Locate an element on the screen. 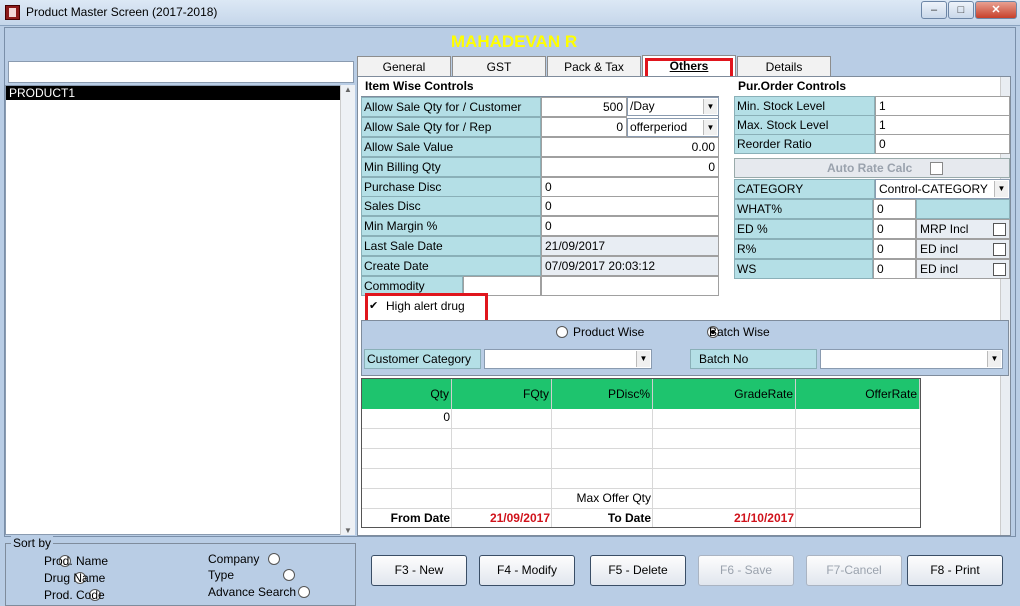 Image resolution: width=1020 pixels, height=606 pixels. product-wise-radio is located at coordinates (562, 332).